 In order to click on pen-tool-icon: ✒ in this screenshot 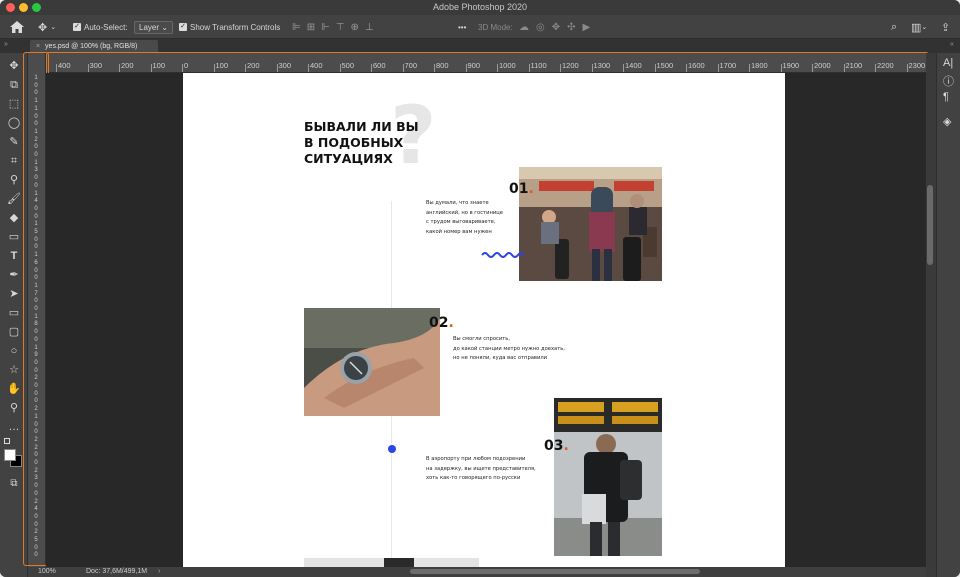, I will do `click(14, 275)`.